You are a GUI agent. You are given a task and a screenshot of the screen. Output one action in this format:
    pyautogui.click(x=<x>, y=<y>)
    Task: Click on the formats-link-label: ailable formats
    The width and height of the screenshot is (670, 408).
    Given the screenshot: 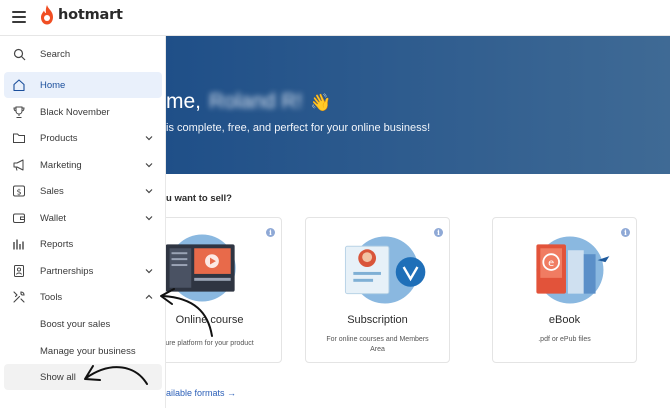 What is the action you would take?
    pyautogui.click(x=195, y=393)
    